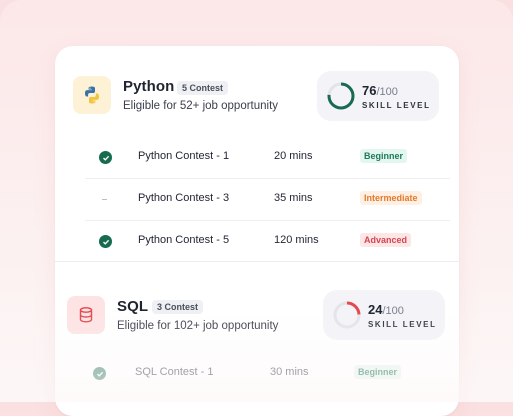  What do you see at coordinates (375, 309) in the screenshot?
I see `sql-score-value: 24` at bounding box center [375, 309].